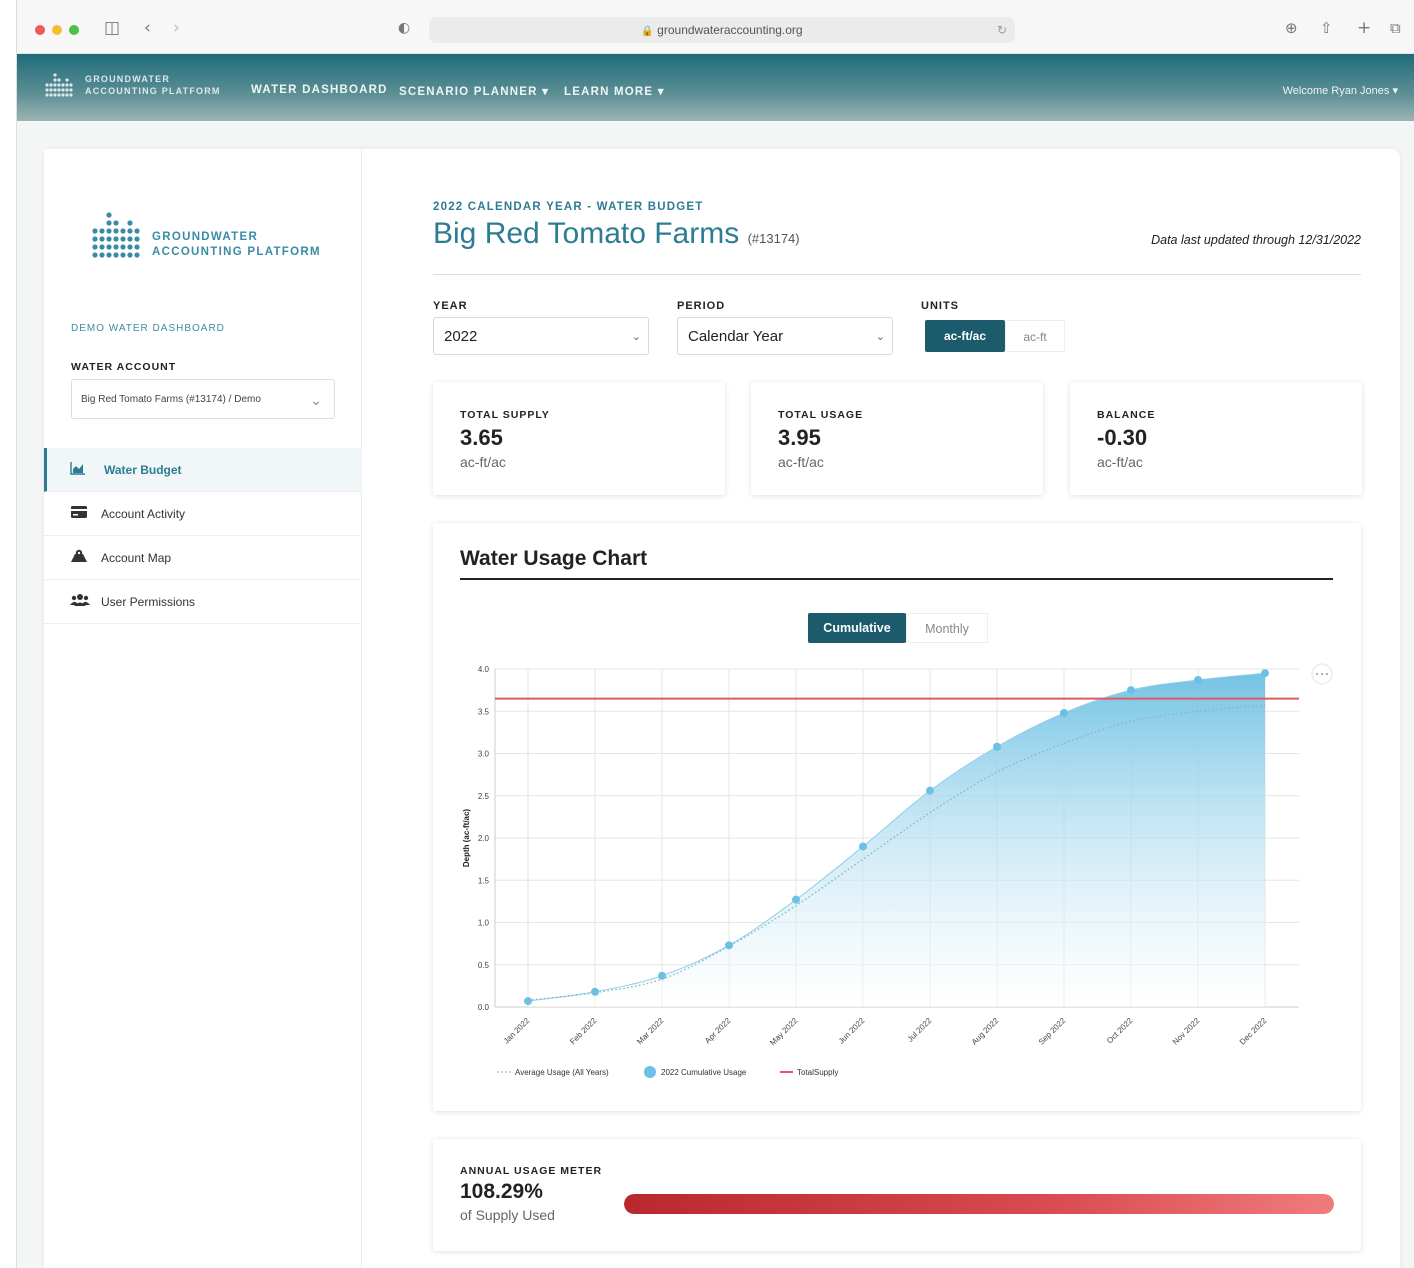 Image resolution: width=1414 pixels, height=1268 pixels. What do you see at coordinates (124, 367) in the screenshot?
I see `water-account-label: WATER ACCOUNT` at bounding box center [124, 367].